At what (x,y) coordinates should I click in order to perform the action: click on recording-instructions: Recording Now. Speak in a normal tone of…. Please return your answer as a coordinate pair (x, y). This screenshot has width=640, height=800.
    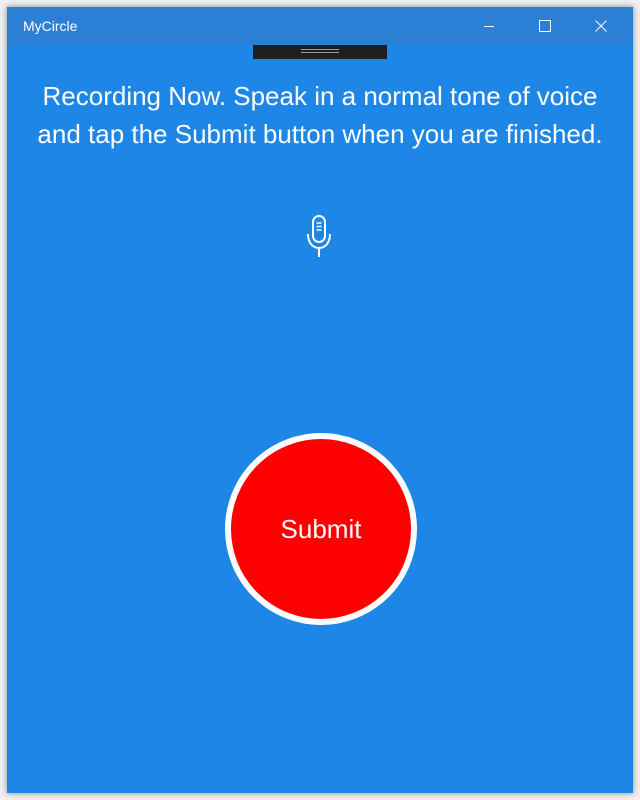
    Looking at the image, I should click on (320, 115).